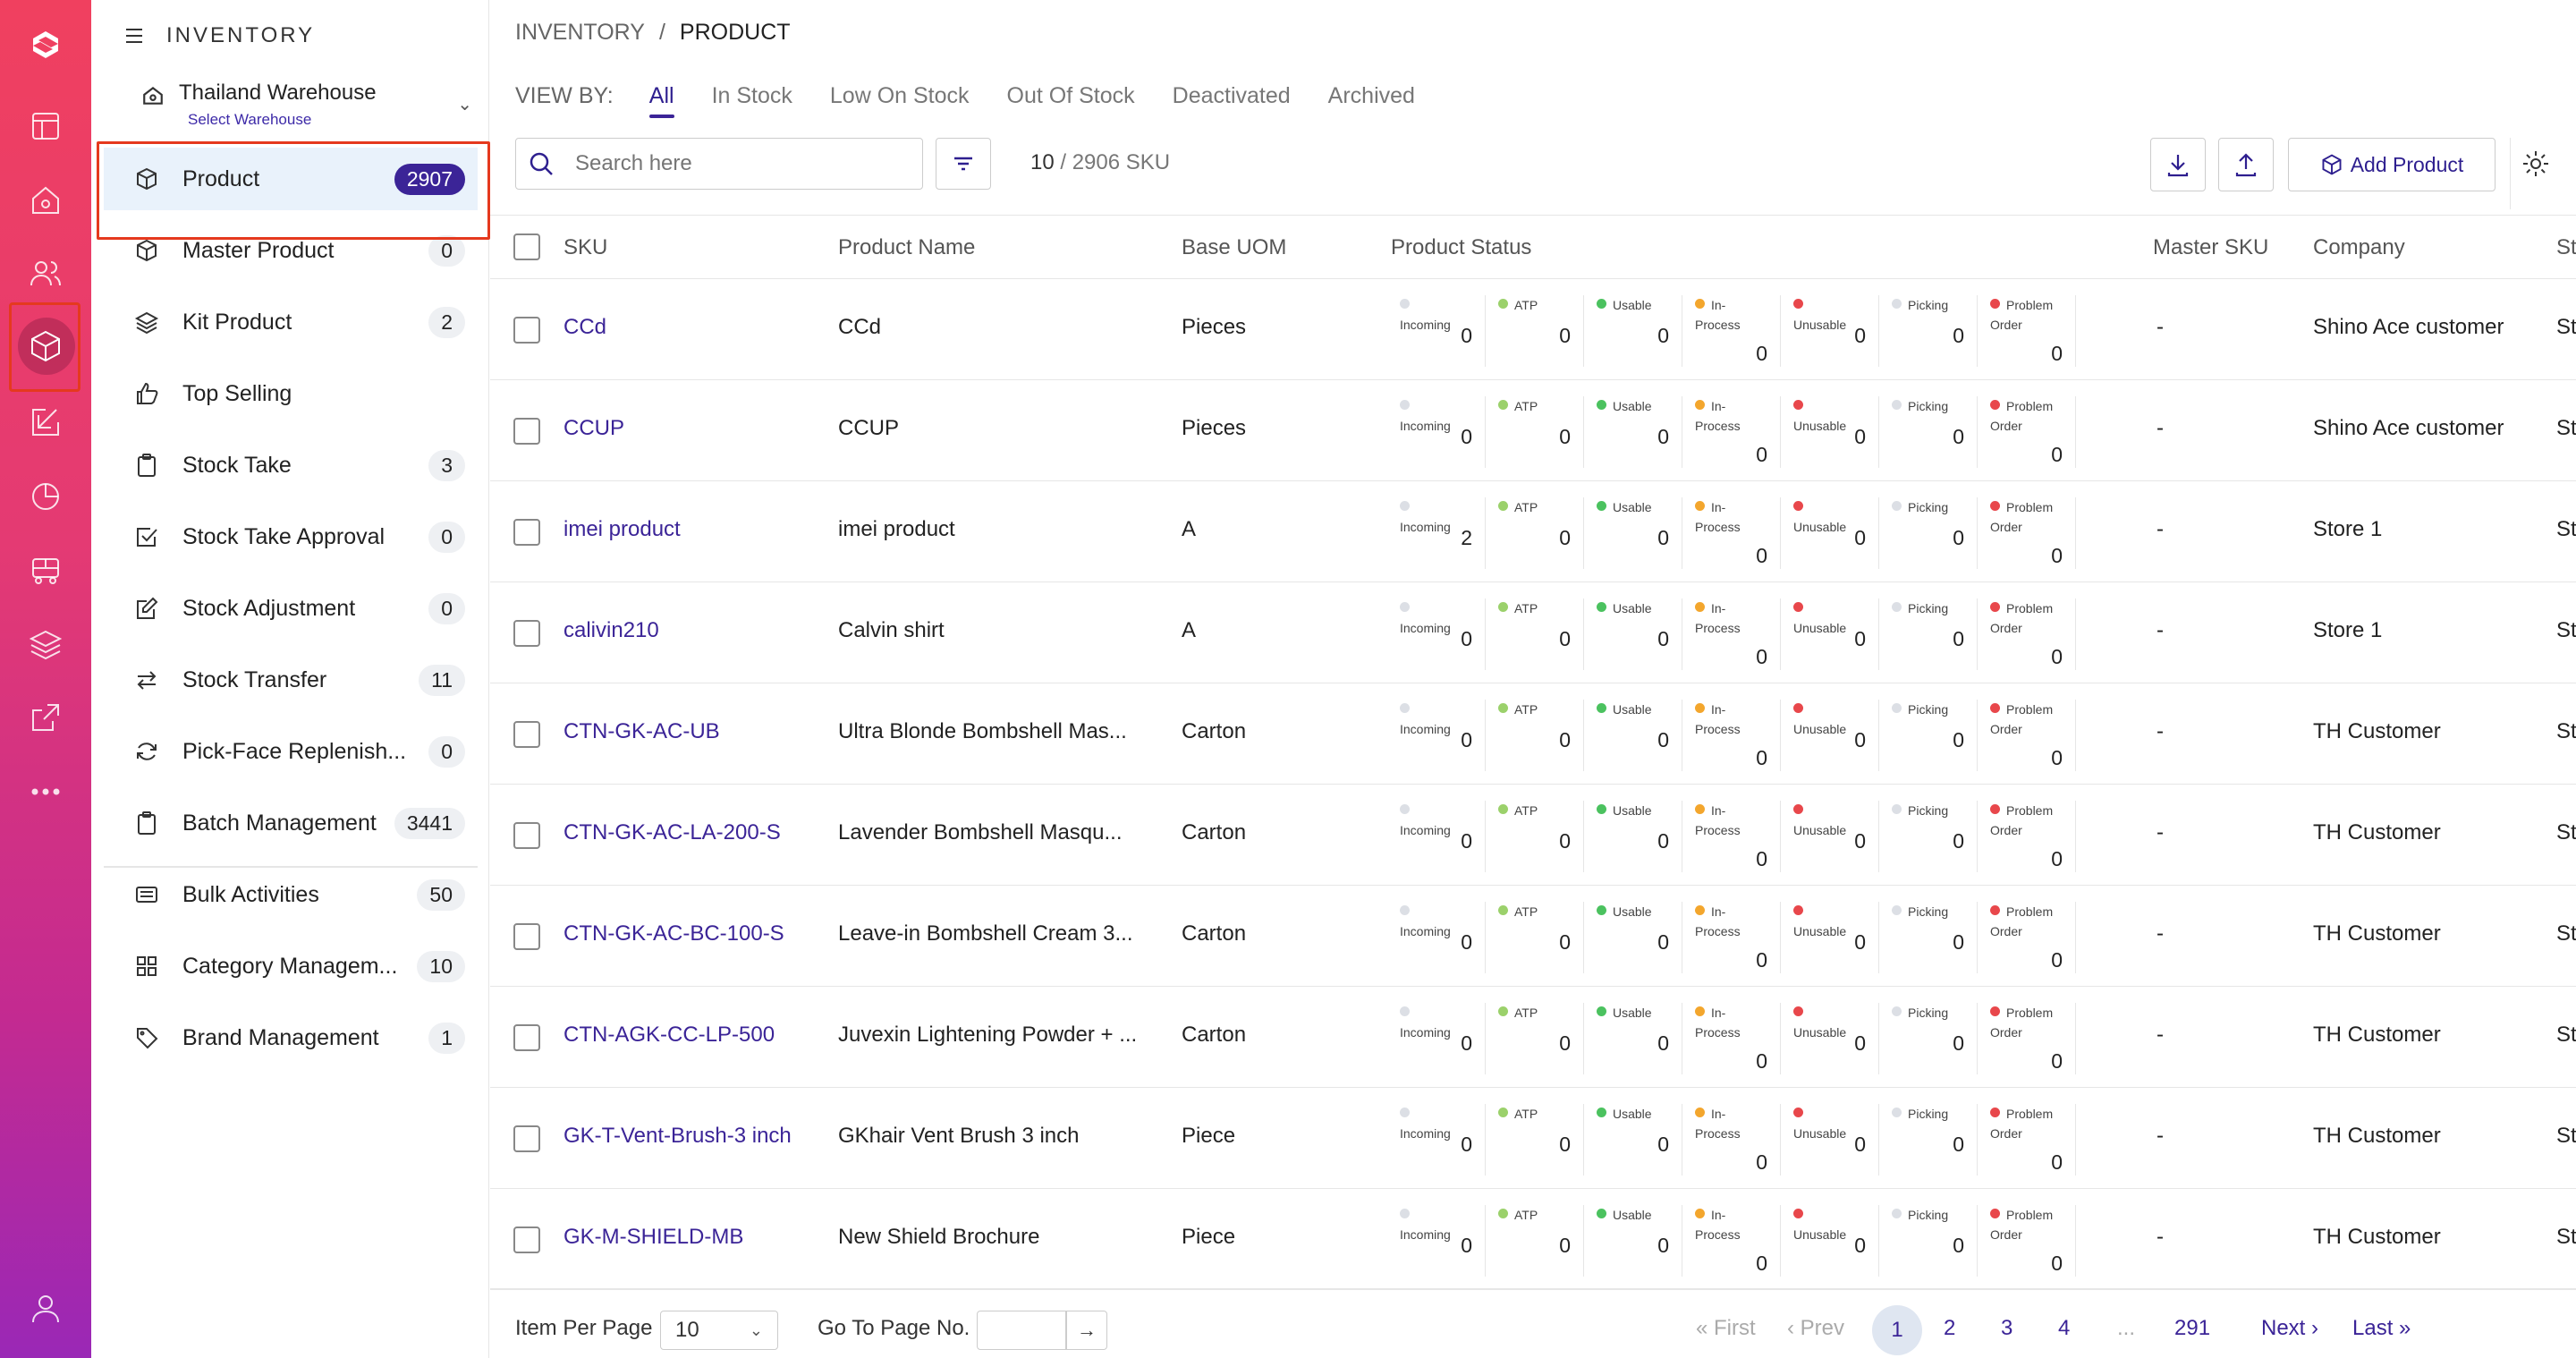  Describe the element at coordinates (1232, 100) in the screenshot. I see `tab-deactivated: Deactivated` at that location.